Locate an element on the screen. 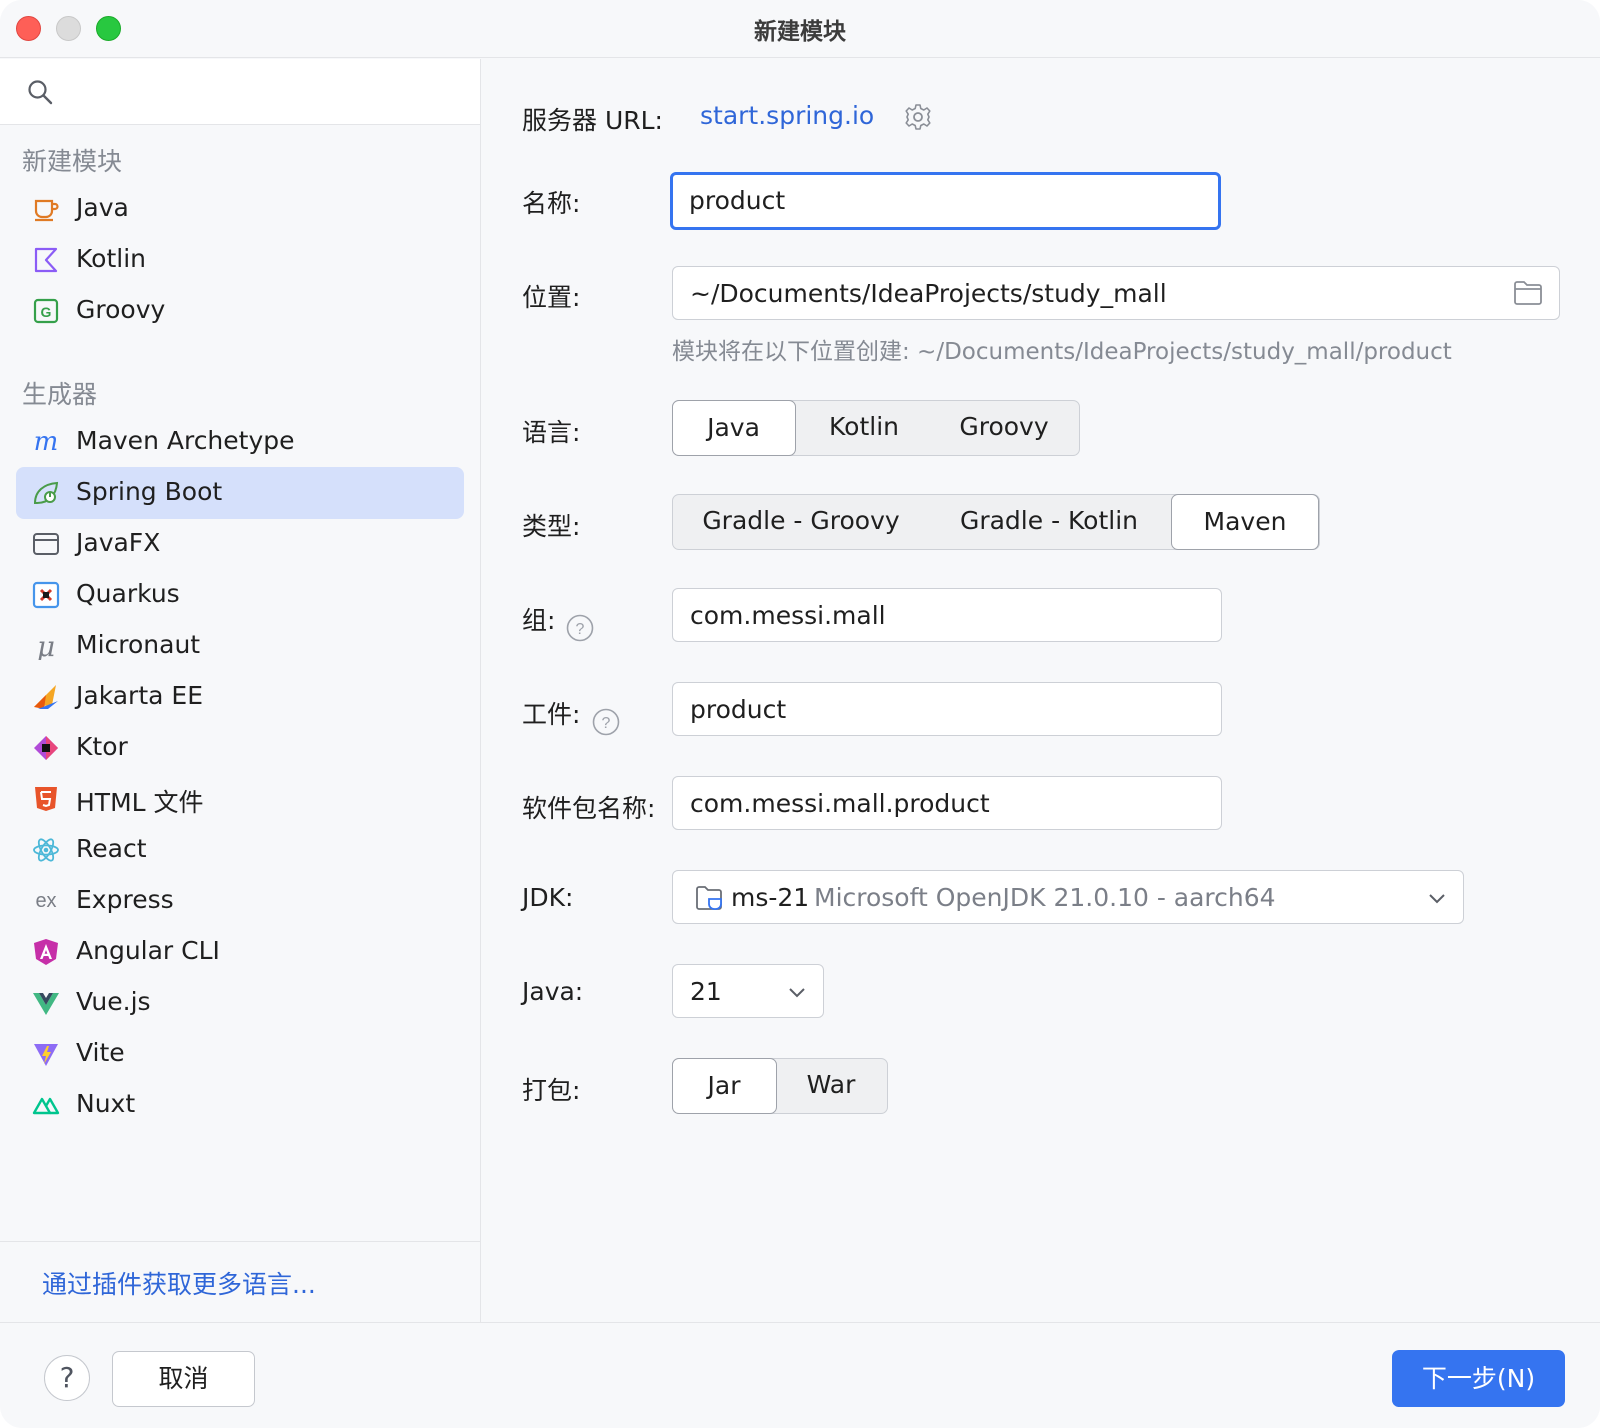 The image size is (1600, 1428). type-segmented-control: Gradle - Groovy Gradle - Kotlin Maven is located at coordinates (996, 521).